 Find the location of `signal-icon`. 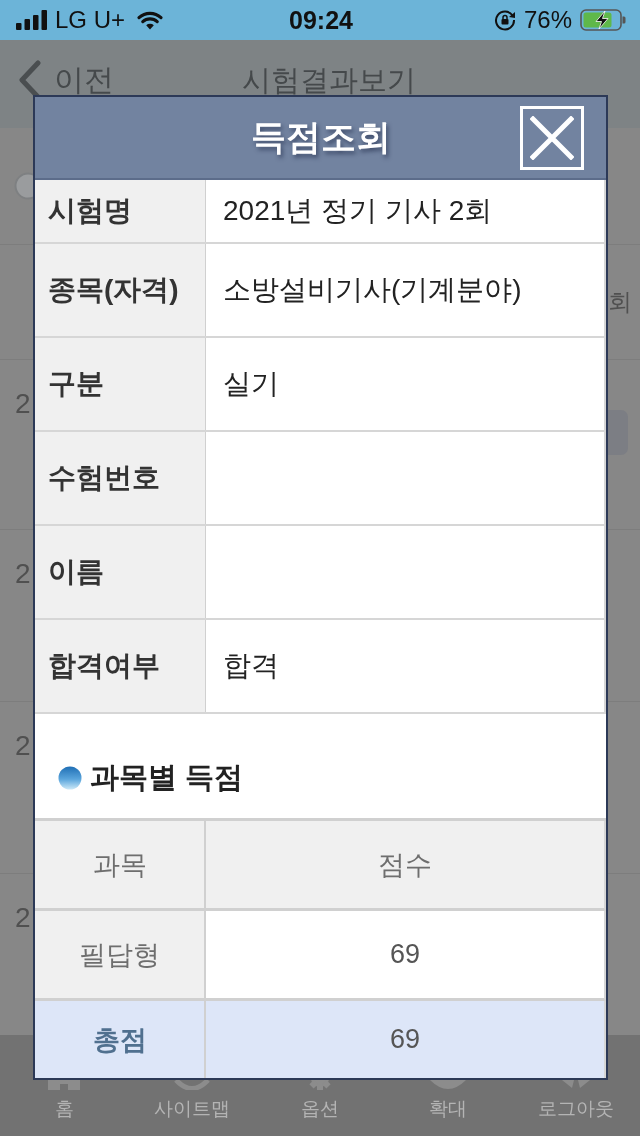

signal-icon is located at coordinates (32, 20).